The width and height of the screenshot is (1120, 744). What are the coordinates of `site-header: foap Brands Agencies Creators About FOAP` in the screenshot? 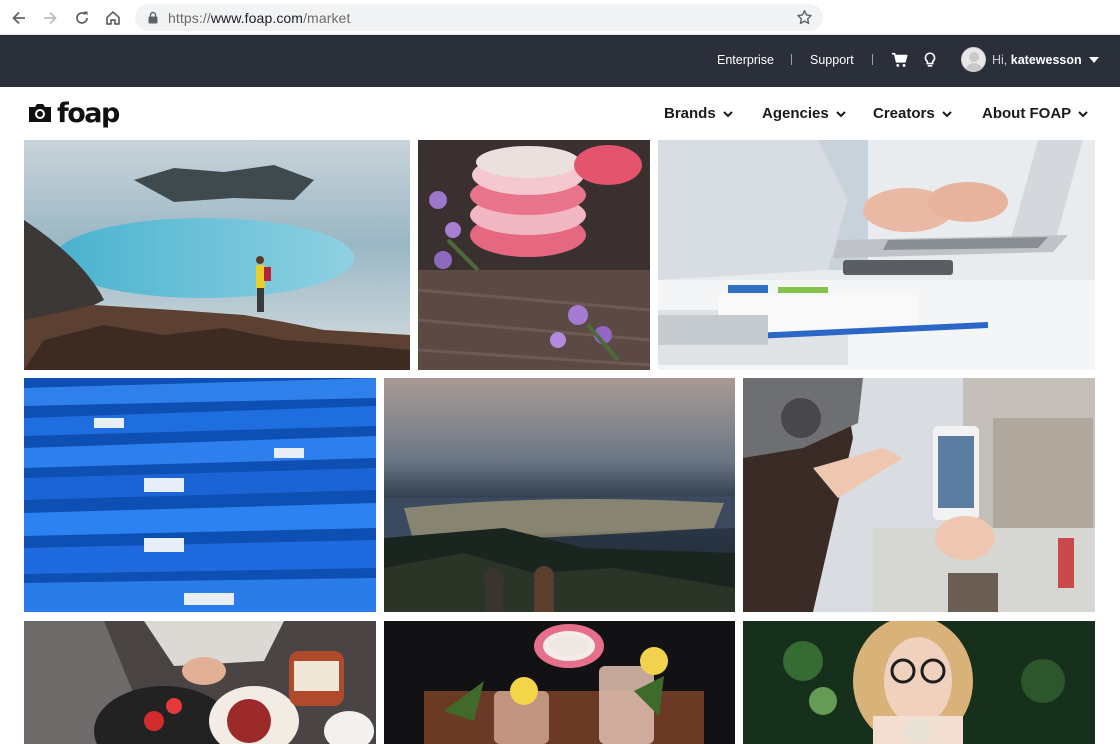 It's located at (560, 113).